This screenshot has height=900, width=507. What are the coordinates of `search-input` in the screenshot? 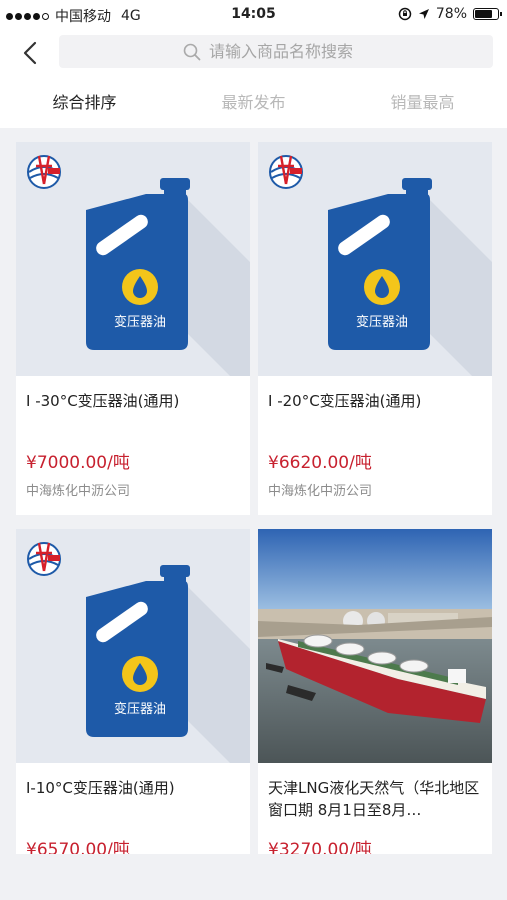 It's located at (289, 51).